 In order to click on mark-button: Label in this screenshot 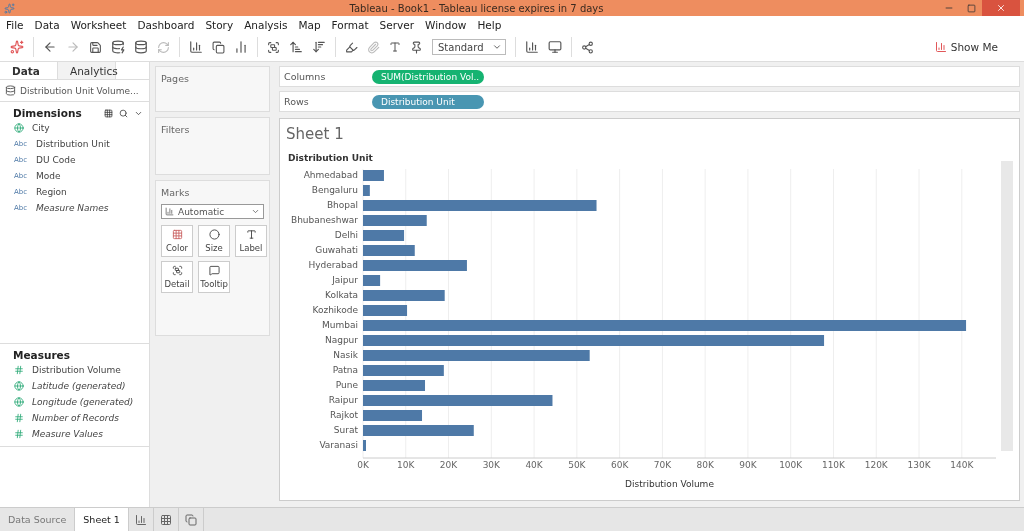, I will do `click(251, 241)`.